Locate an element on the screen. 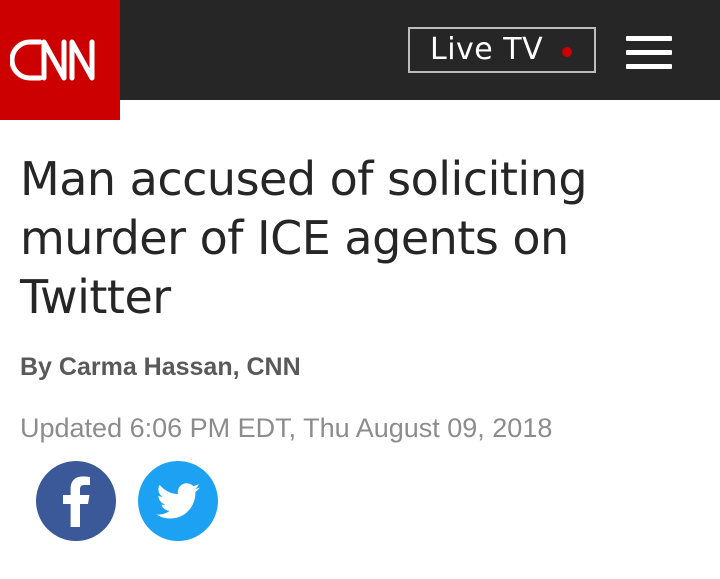 Image resolution: width=720 pixels, height=579 pixels. share-twitter-button is located at coordinates (178, 501).